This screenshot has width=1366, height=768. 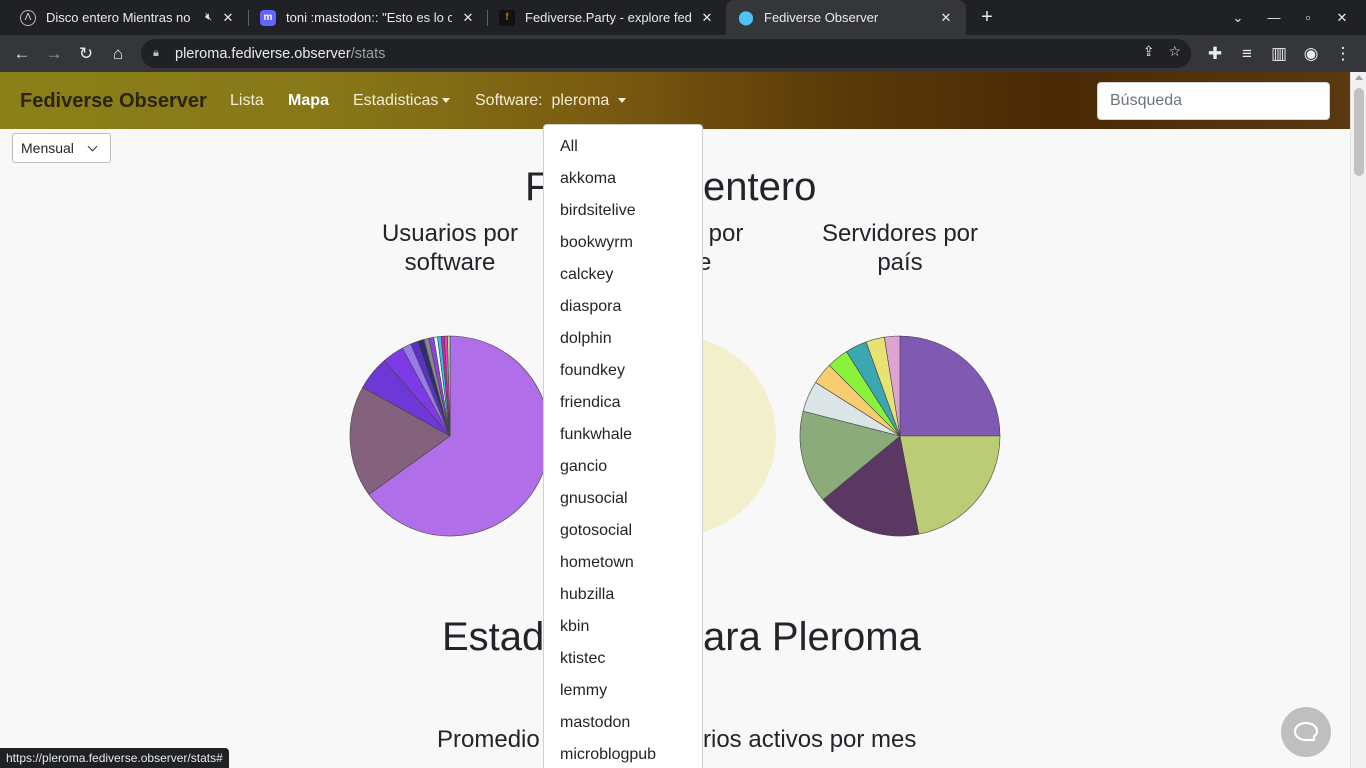 I want to click on side-panel-icon: ▥, so click(x=1279, y=54).